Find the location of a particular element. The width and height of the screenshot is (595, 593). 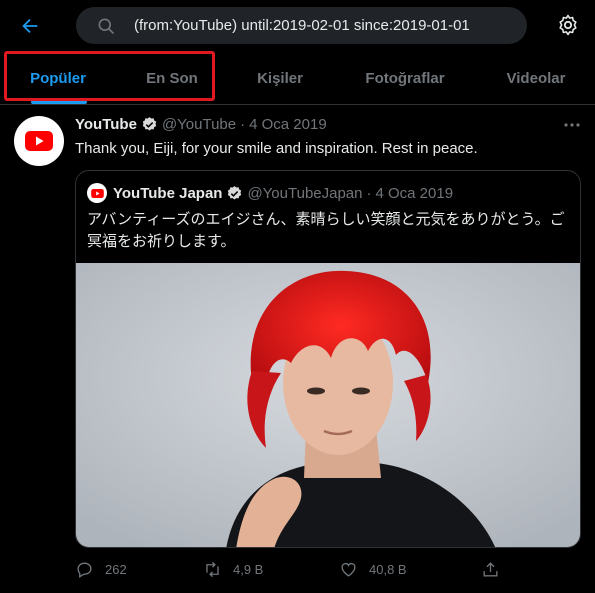

heart-icon is located at coordinates (348, 570).